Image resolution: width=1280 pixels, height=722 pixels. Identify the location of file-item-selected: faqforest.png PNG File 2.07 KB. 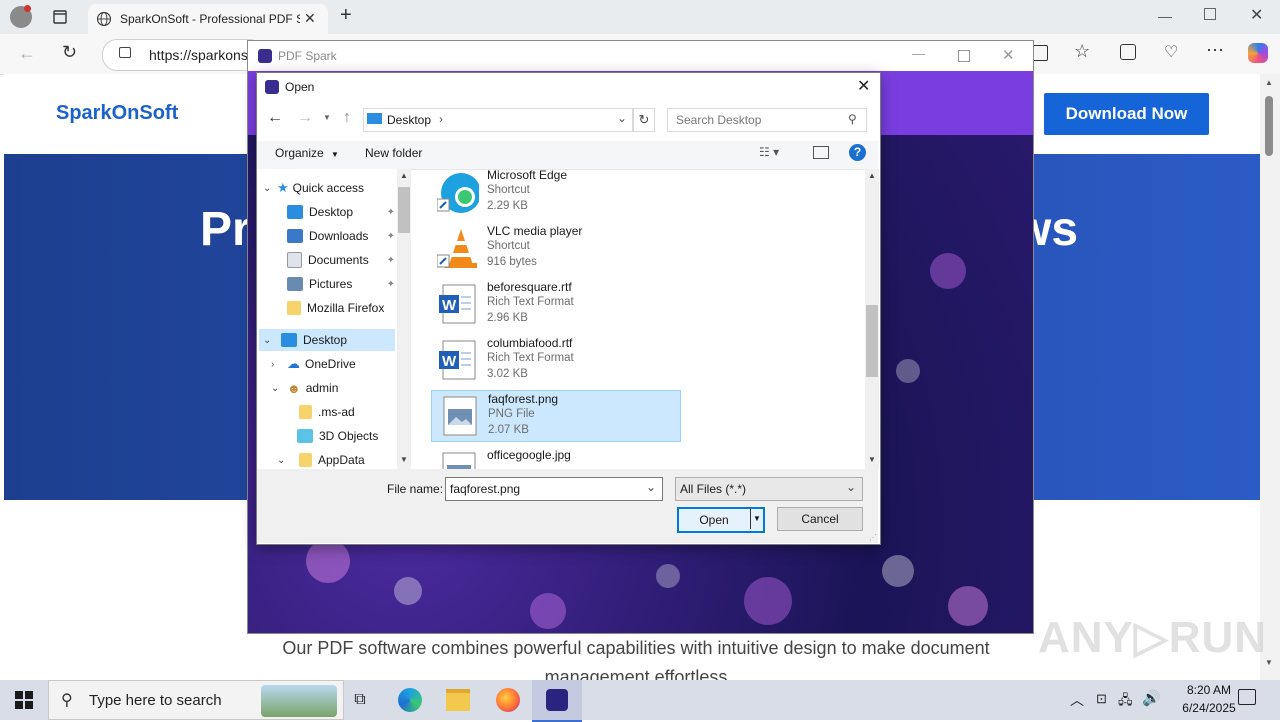
(556, 416).